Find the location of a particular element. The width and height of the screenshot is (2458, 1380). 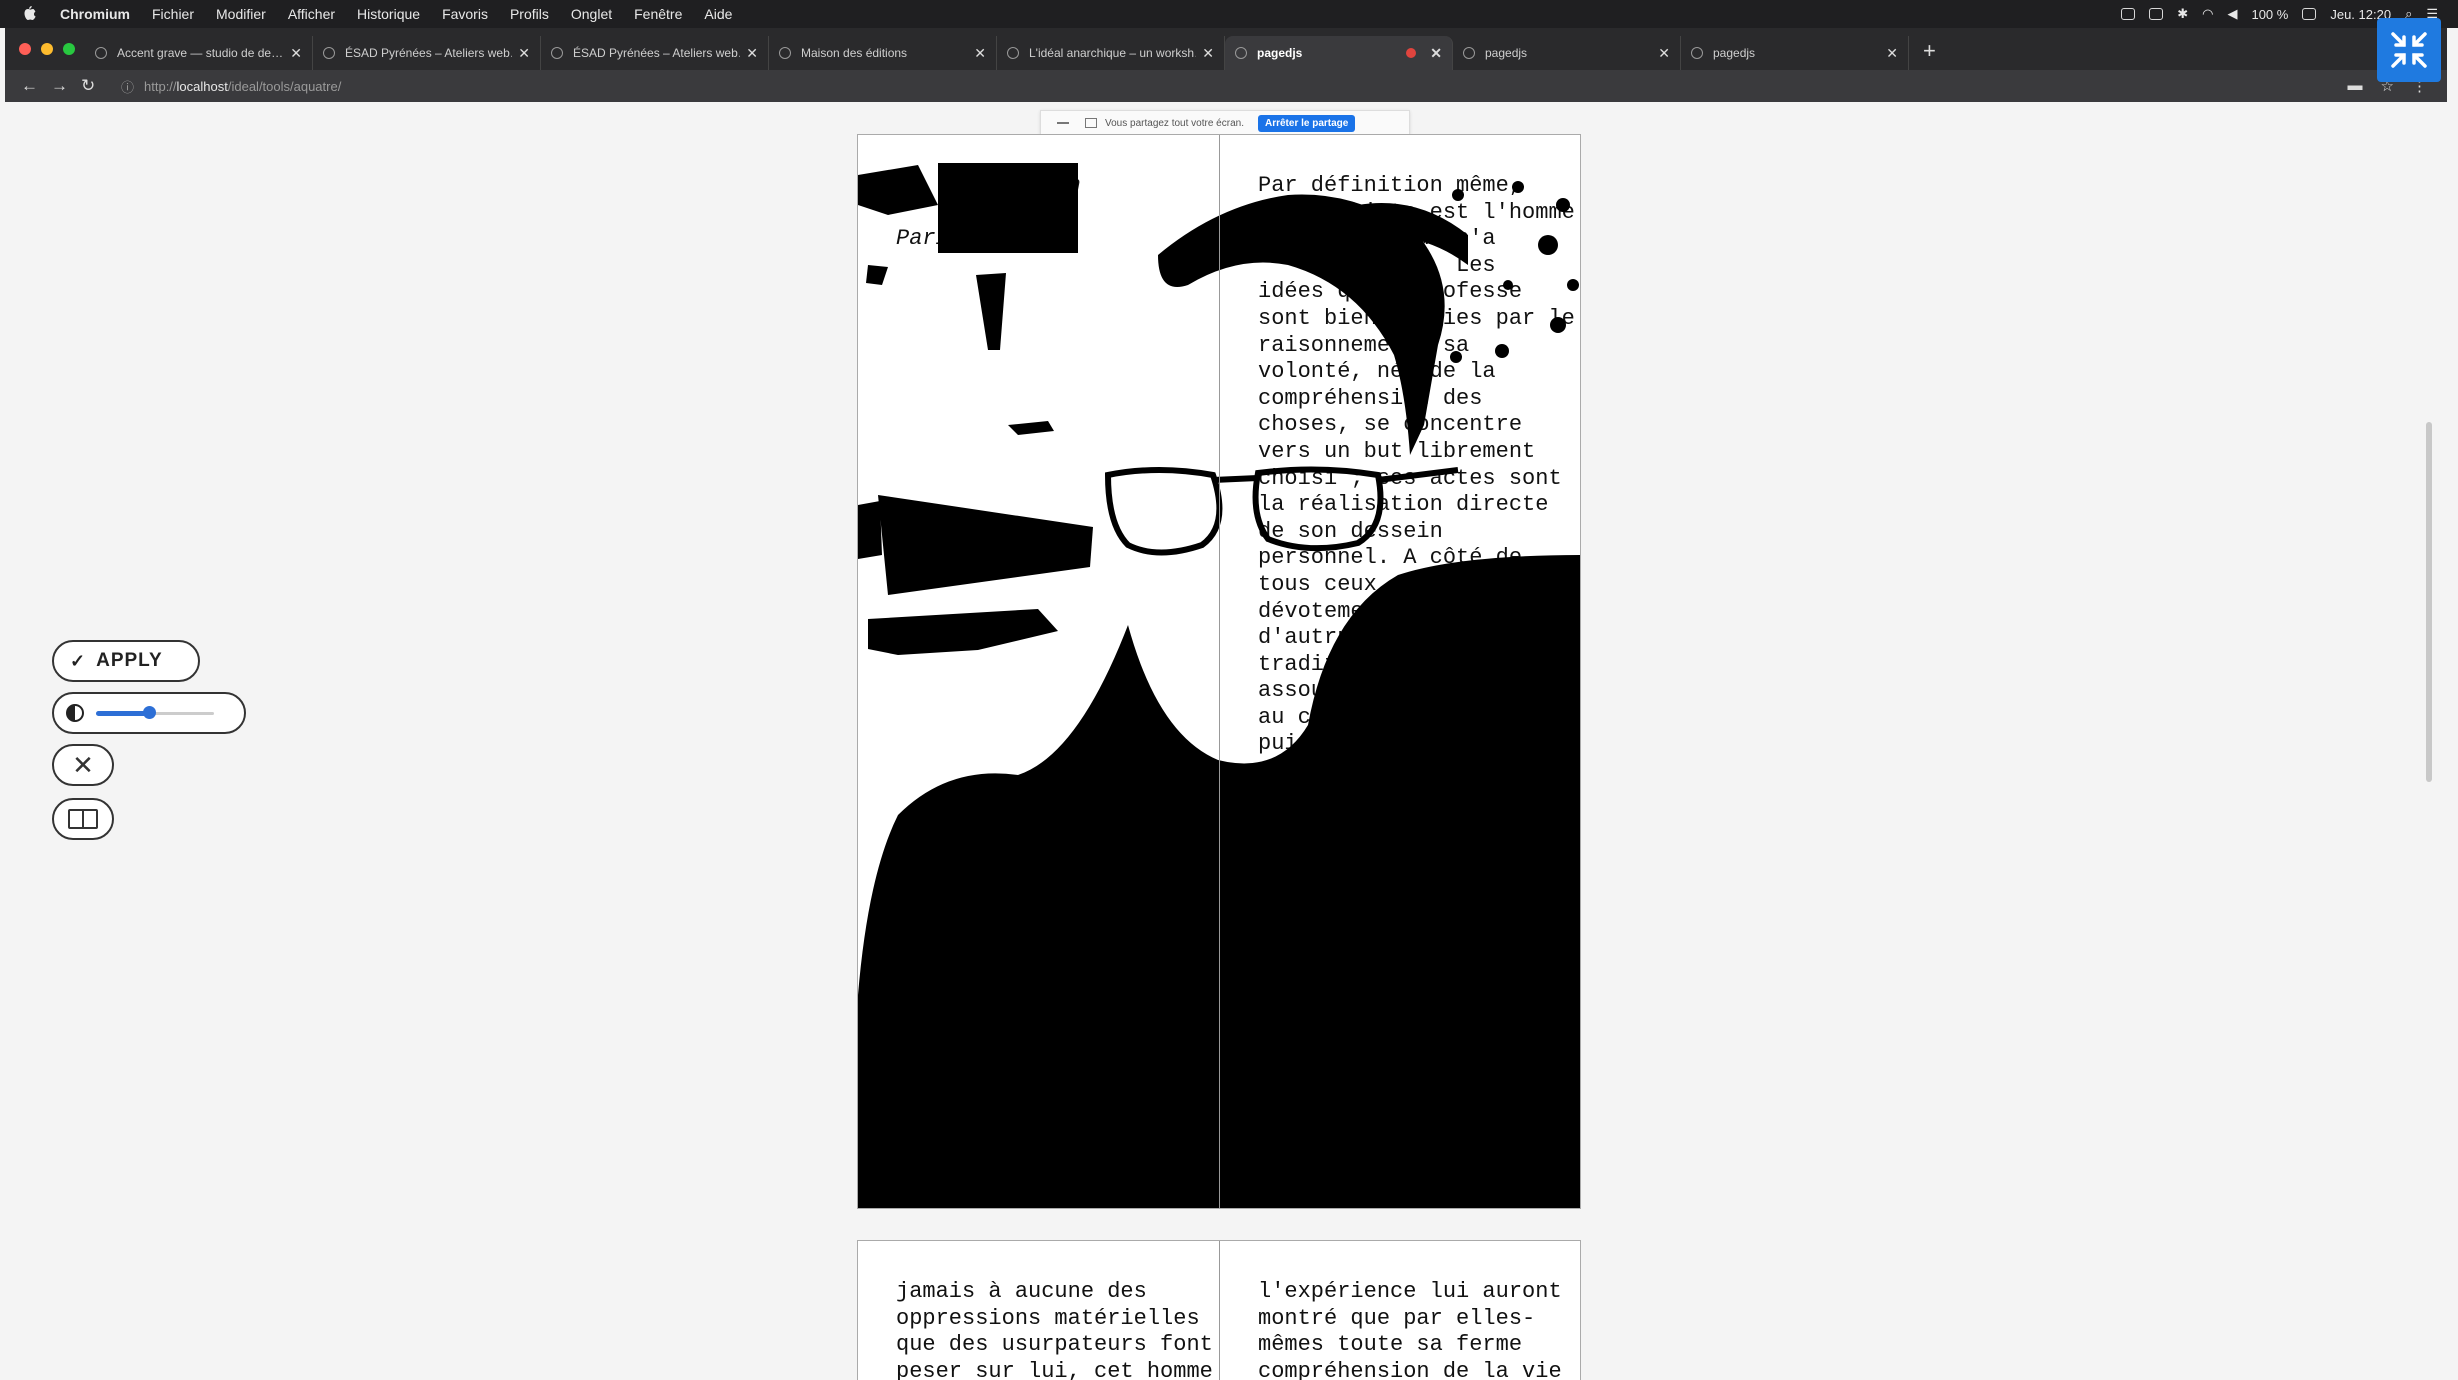

menu-aide: Aide is located at coordinates (718, 14).